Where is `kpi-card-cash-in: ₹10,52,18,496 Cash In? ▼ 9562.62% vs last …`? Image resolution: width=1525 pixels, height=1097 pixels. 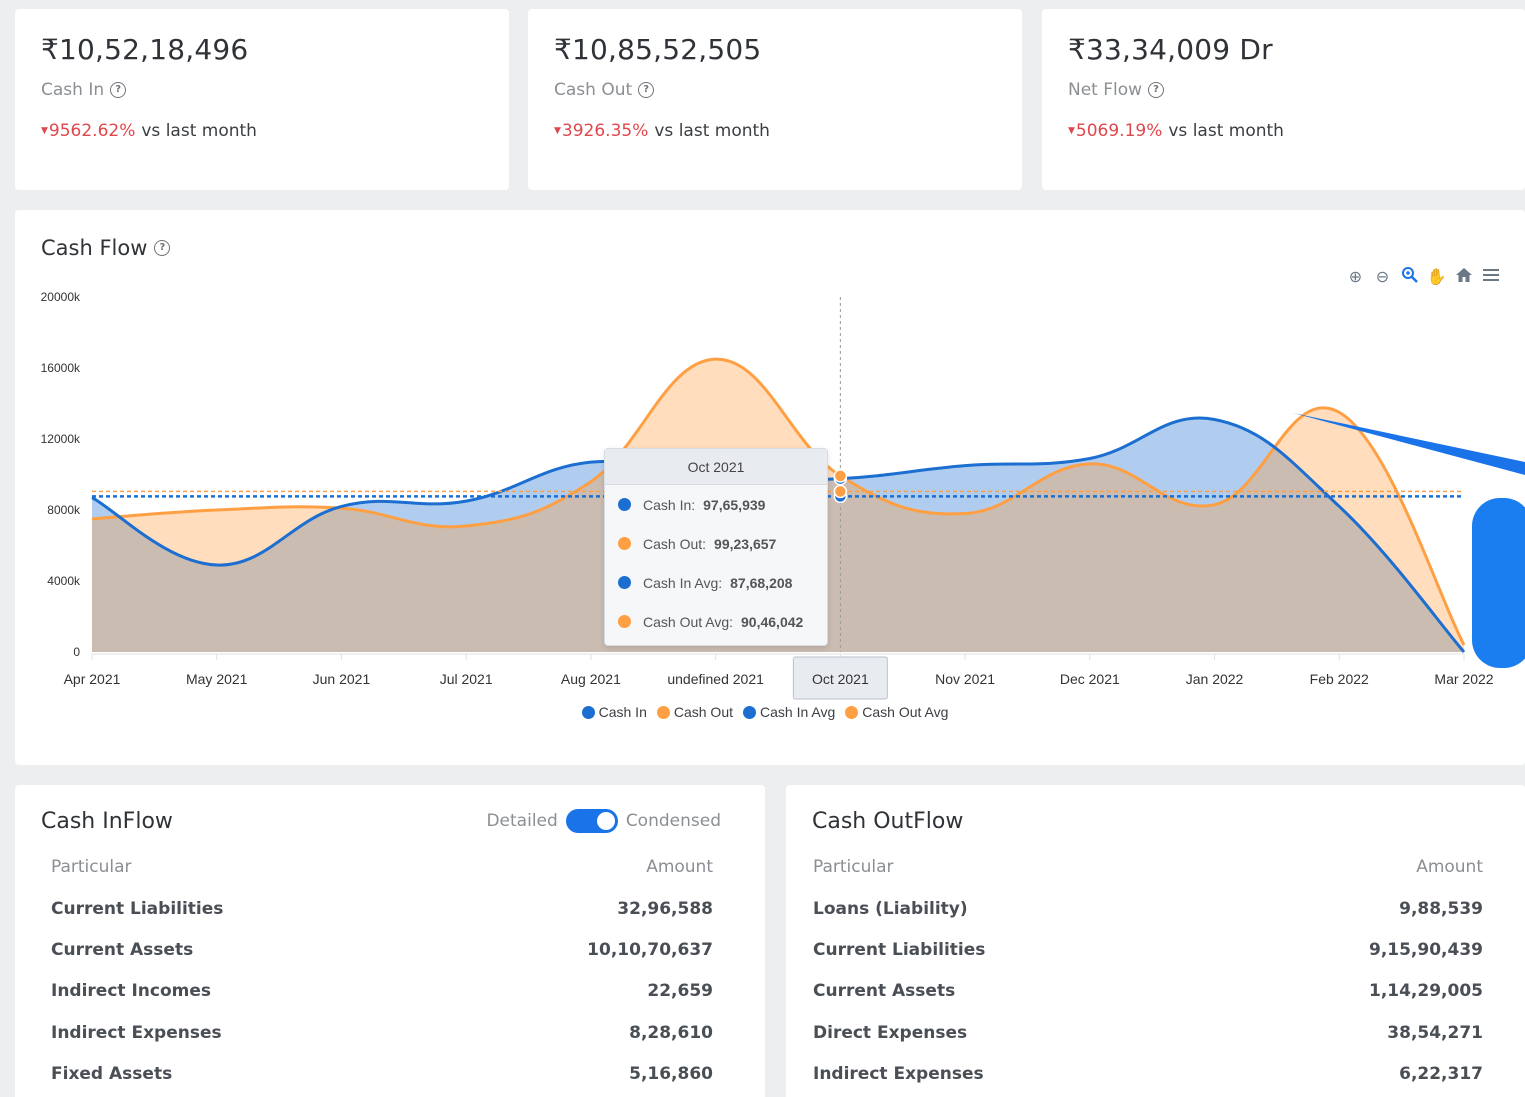
kpi-card-cash-in: ₹10,52,18,496 Cash In? ▼ 9562.62% vs last … is located at coordinates (262, 99).